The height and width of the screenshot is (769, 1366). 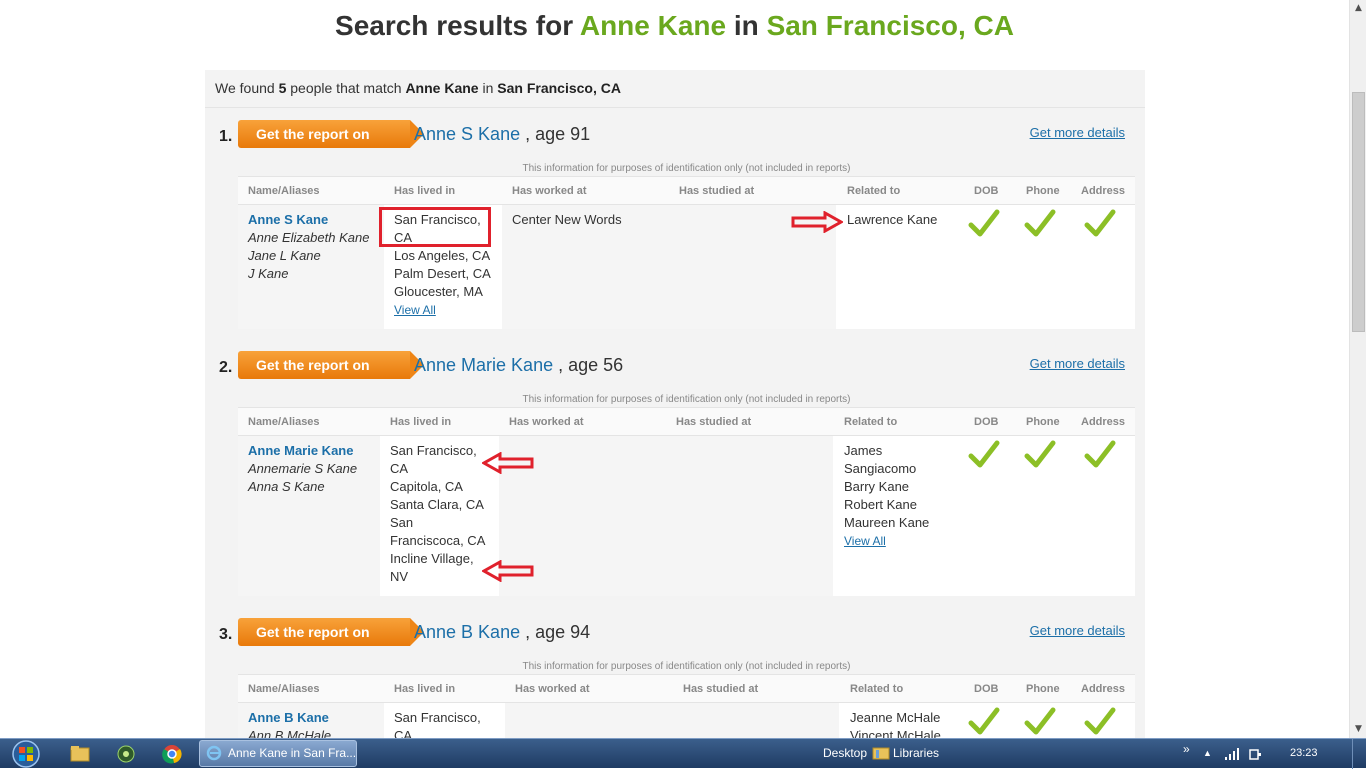 I want to click on place: Capitola, CA, so click(x=426, y=486).